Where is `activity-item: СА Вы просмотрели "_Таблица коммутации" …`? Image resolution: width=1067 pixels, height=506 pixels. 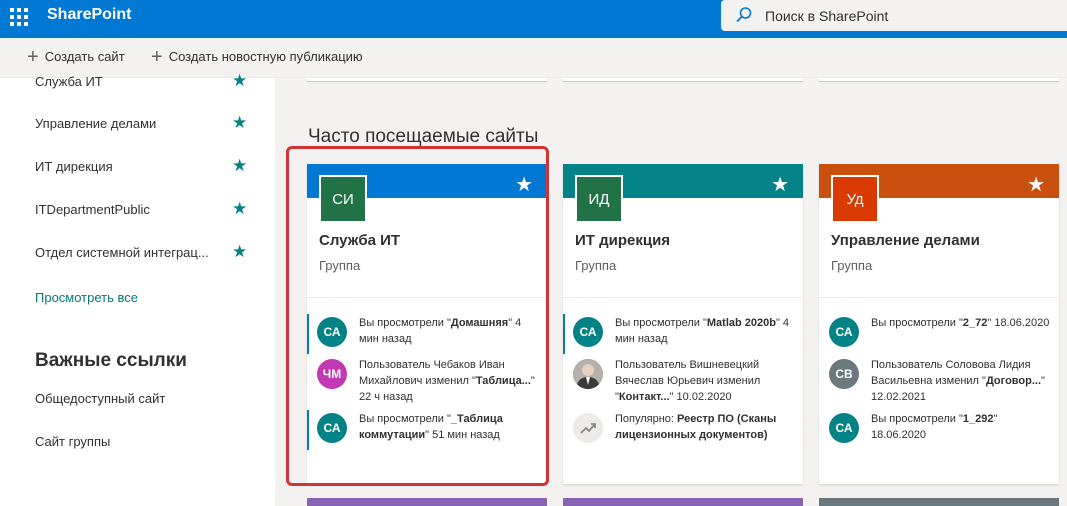
activity-item: СА Вы просмотрели "_Таблица коммутации" … is located at coordinates (427, 431).